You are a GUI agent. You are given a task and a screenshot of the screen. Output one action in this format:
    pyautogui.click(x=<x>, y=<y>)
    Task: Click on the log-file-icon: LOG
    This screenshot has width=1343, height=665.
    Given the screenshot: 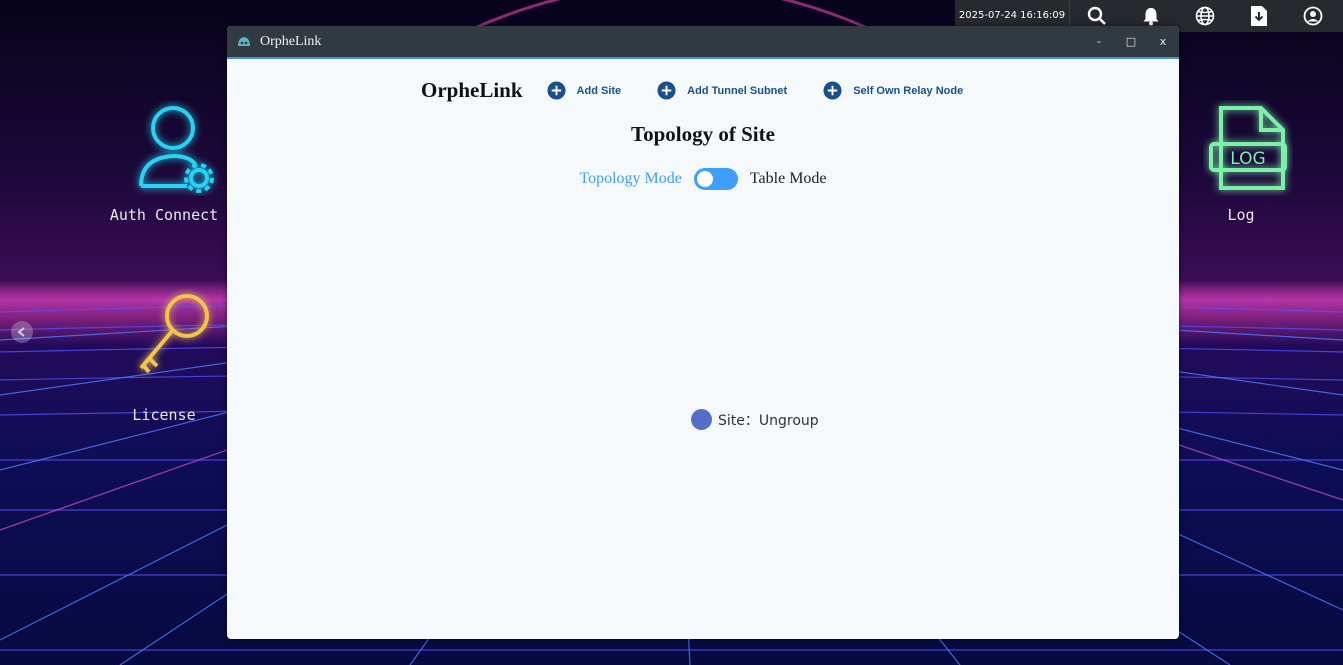 What is the action you would take?
    pyautogui.click(x=1247, y=148)
    